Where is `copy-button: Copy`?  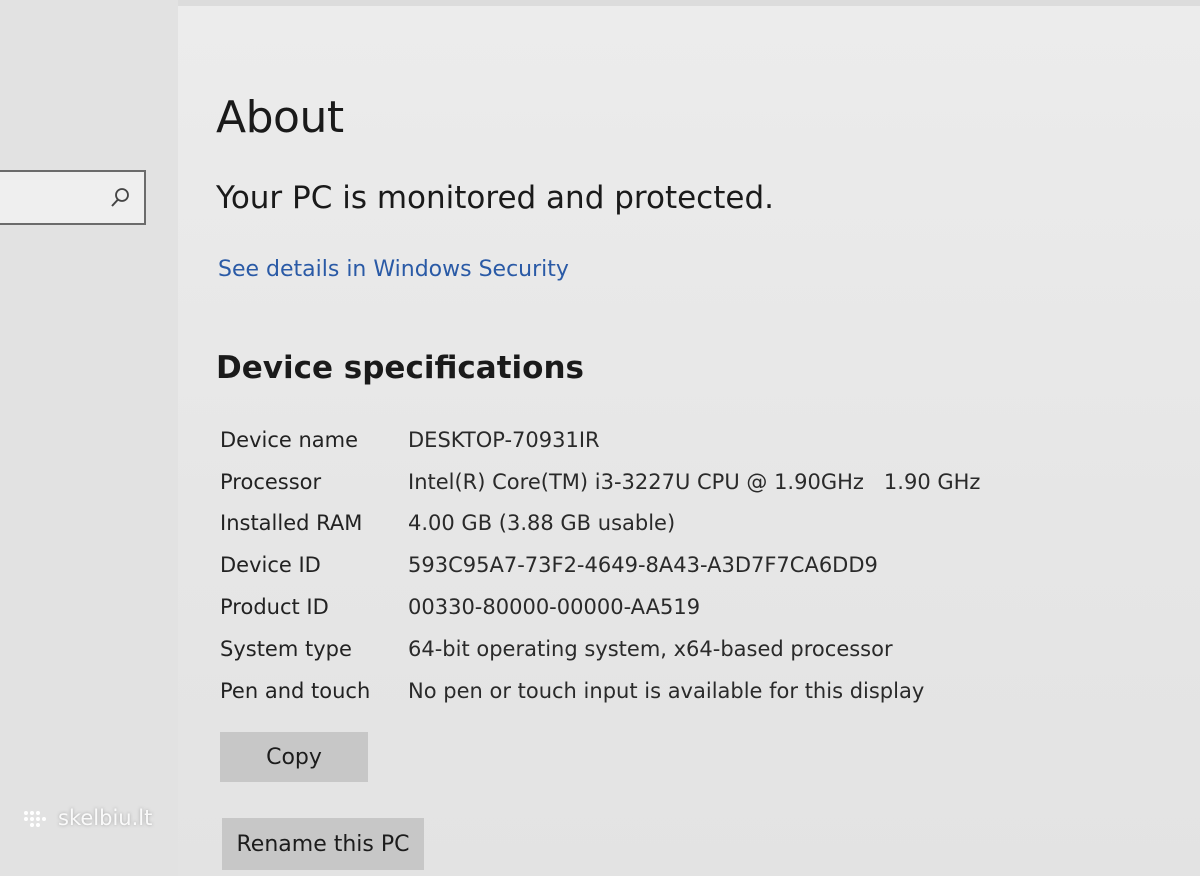
copy-button: Copy is located at coordinates (294, 757).